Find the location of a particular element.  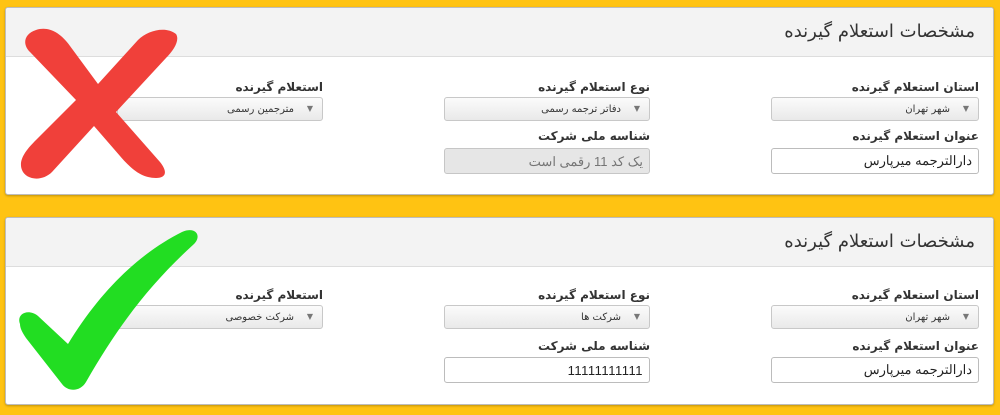

check-mark-icon is located at coordinates (108, 310).